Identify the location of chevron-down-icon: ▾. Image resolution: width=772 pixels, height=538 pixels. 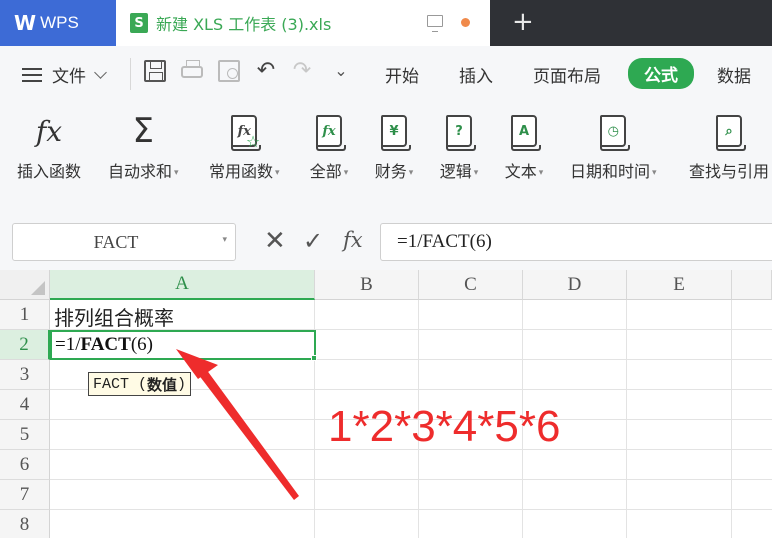
(224, 239).